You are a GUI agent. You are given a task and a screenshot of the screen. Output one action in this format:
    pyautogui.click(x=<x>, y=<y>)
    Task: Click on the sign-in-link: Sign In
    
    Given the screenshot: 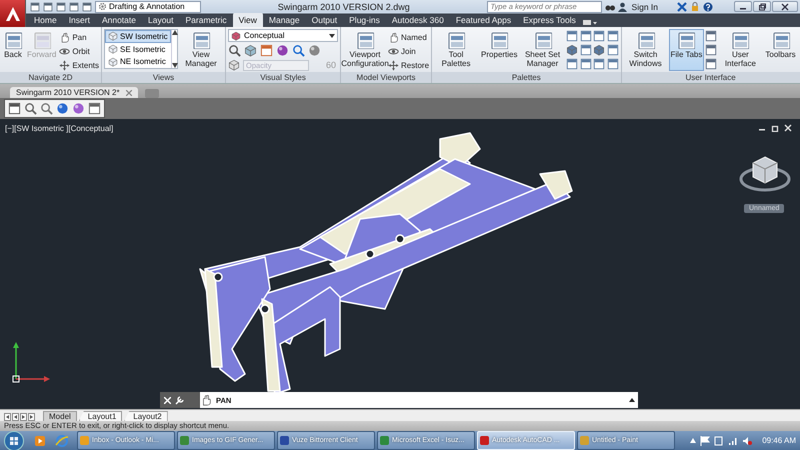 What is the action you would take?
    pyautogui.click(x=645, y=7)
    